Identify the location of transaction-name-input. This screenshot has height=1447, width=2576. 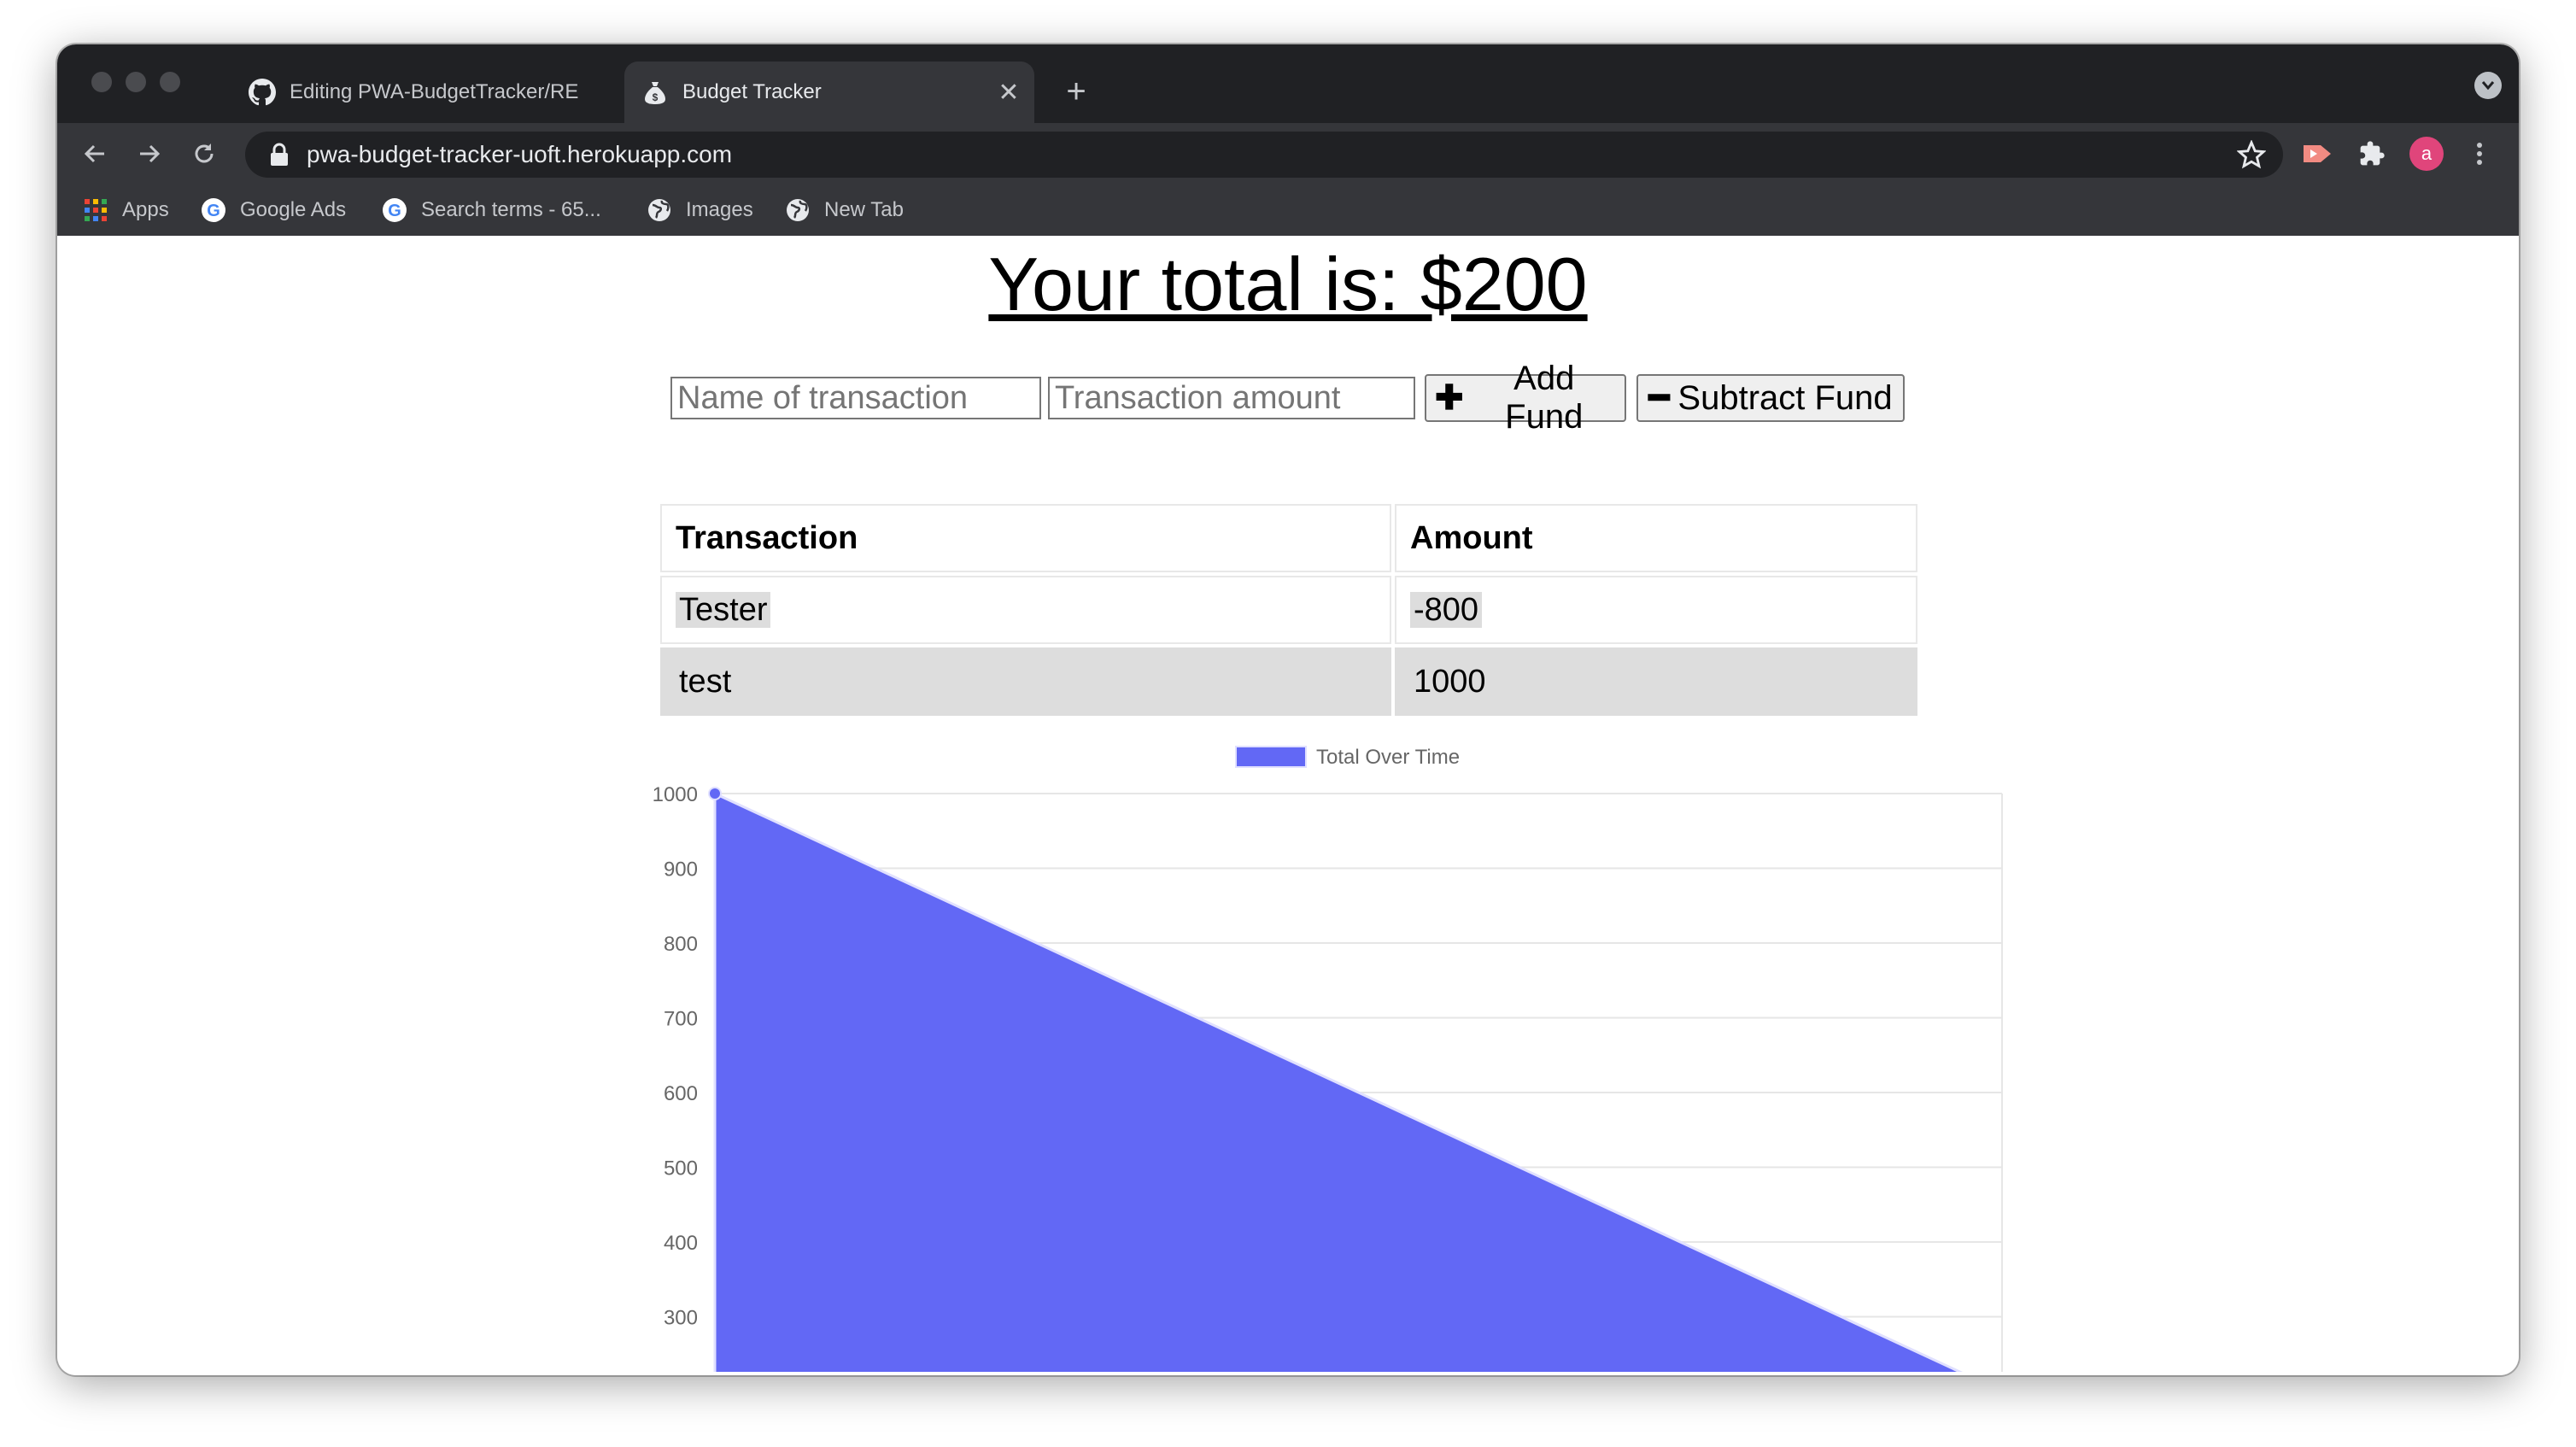
(855, 398).